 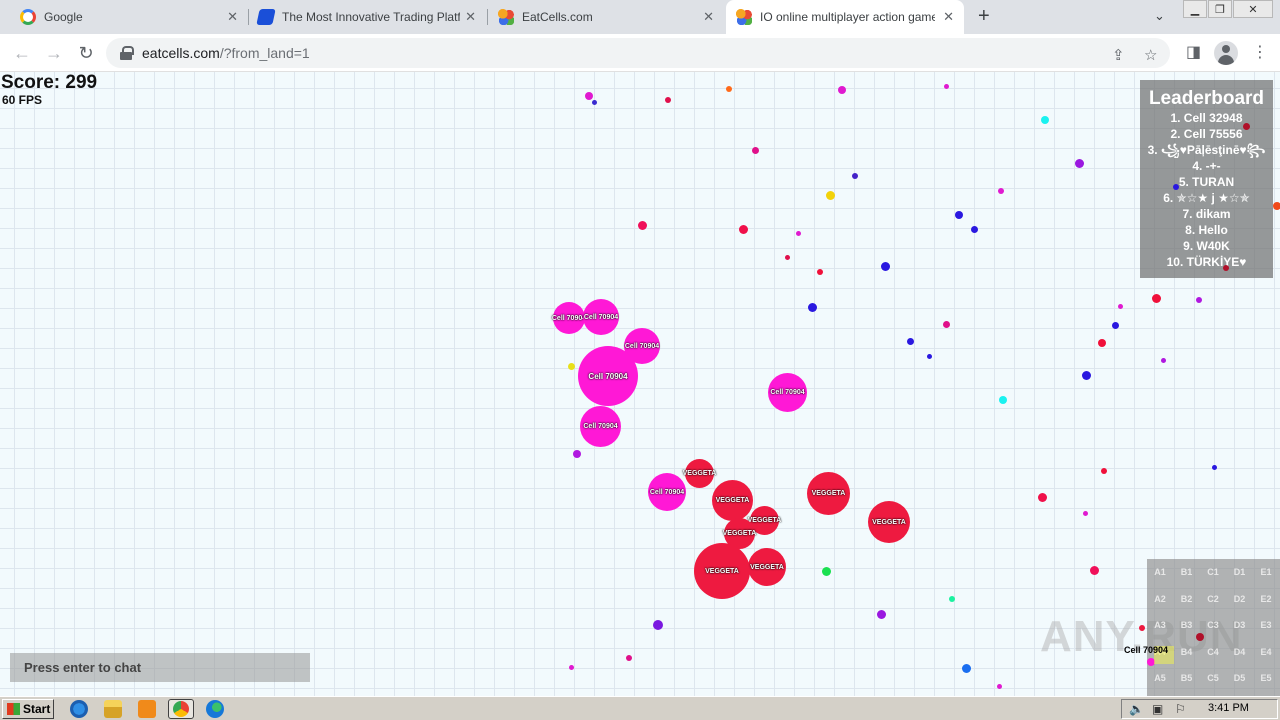 What do you see at coordinates (215, 709) in the screenshot?
I see `edge-icon` at bounding box center [215, 709].